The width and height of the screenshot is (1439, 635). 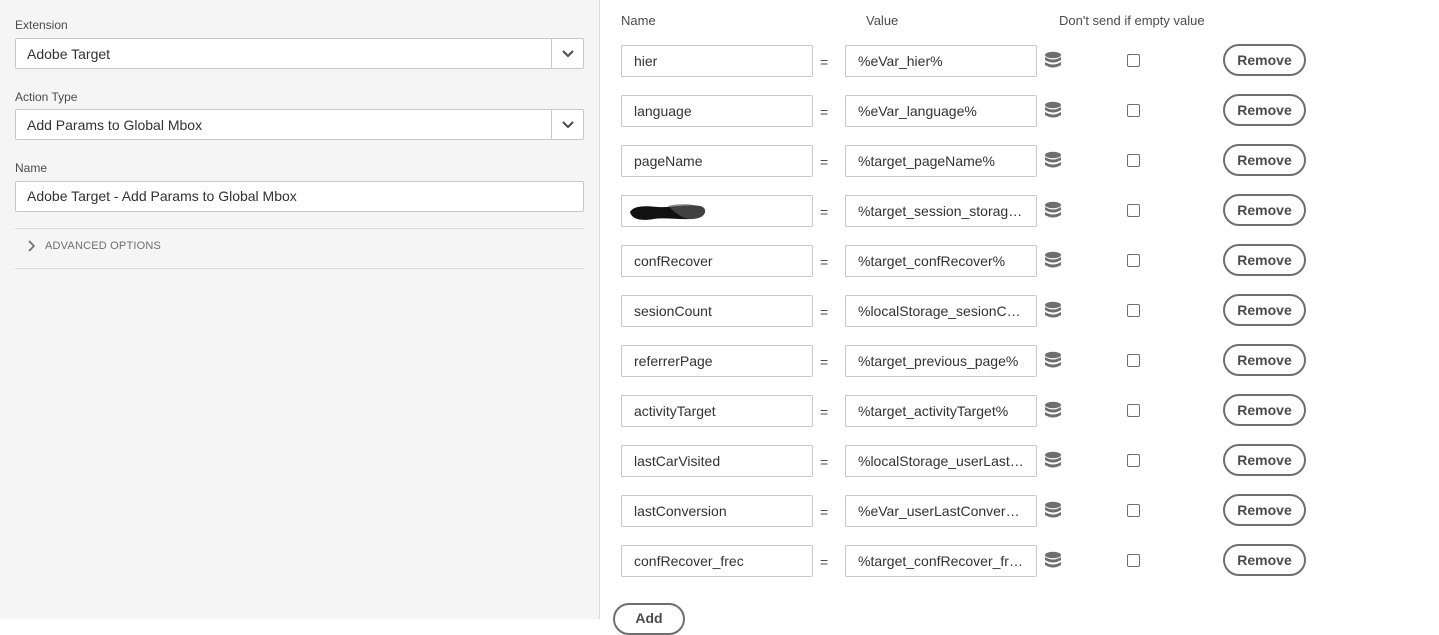 What do you see at coordinates (299, 124) in the screenshot?
I see `action-type-select: Add Params to Global Mbox` at bounding box center [299, 124].